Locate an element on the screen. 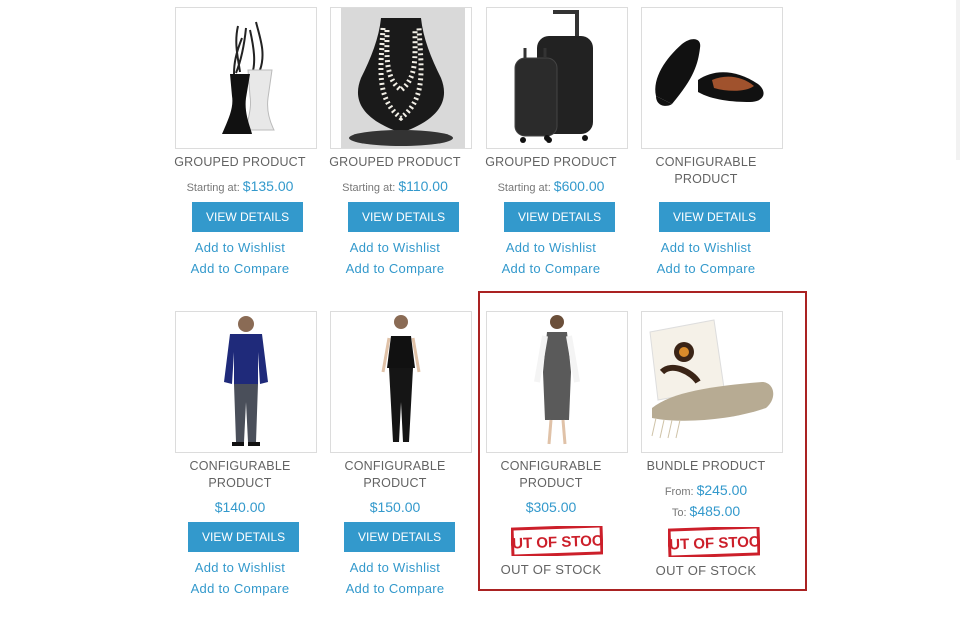 This screenshot has width=960, height=631. price-value: $110.00 is located at coordinates (423, 186).